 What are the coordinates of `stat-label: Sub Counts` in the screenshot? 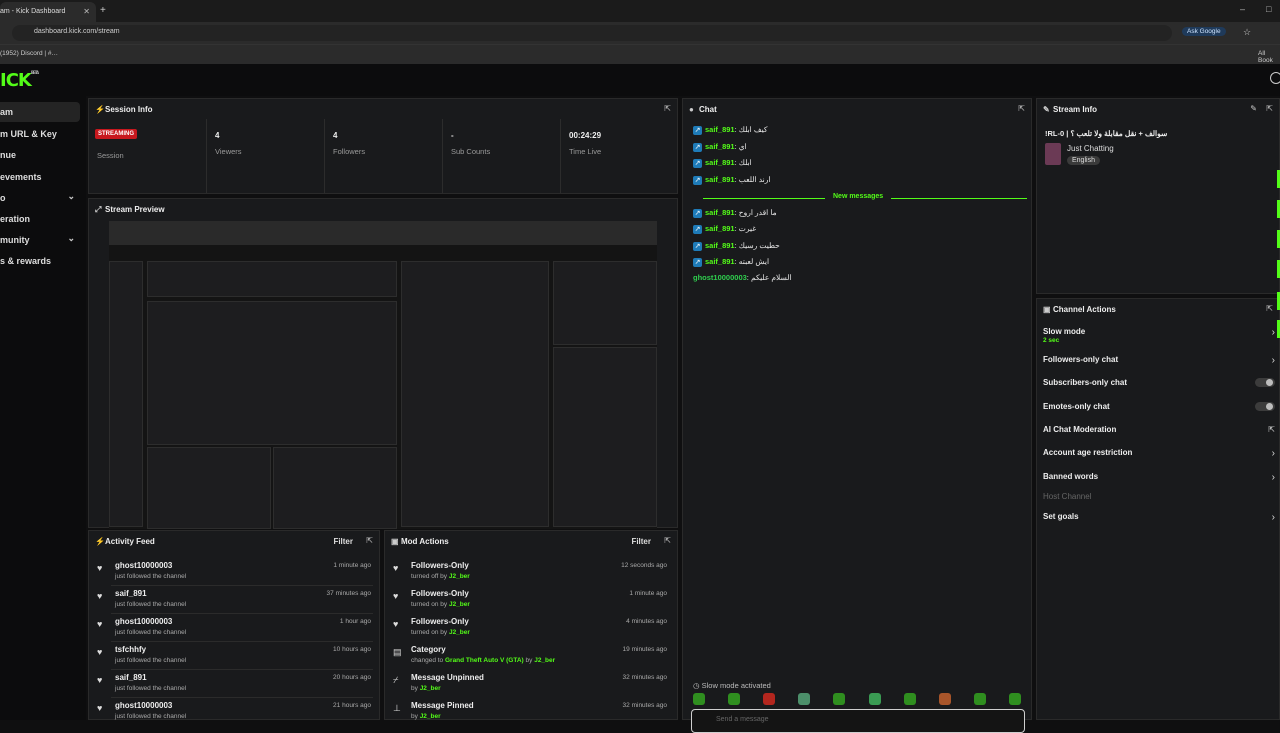 It's located at (471, 151).